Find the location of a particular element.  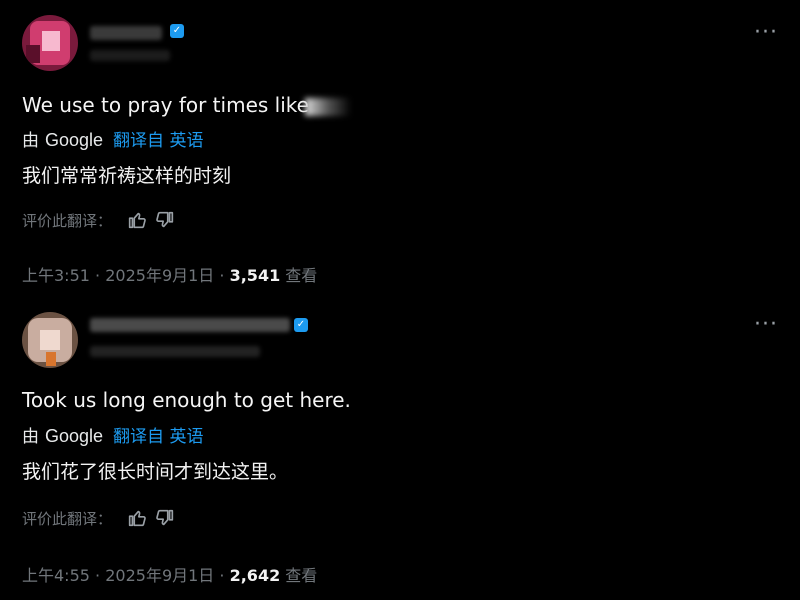

translated-text: 我们常常祈祷这样的时刻 is located at coordinates (127, 176).